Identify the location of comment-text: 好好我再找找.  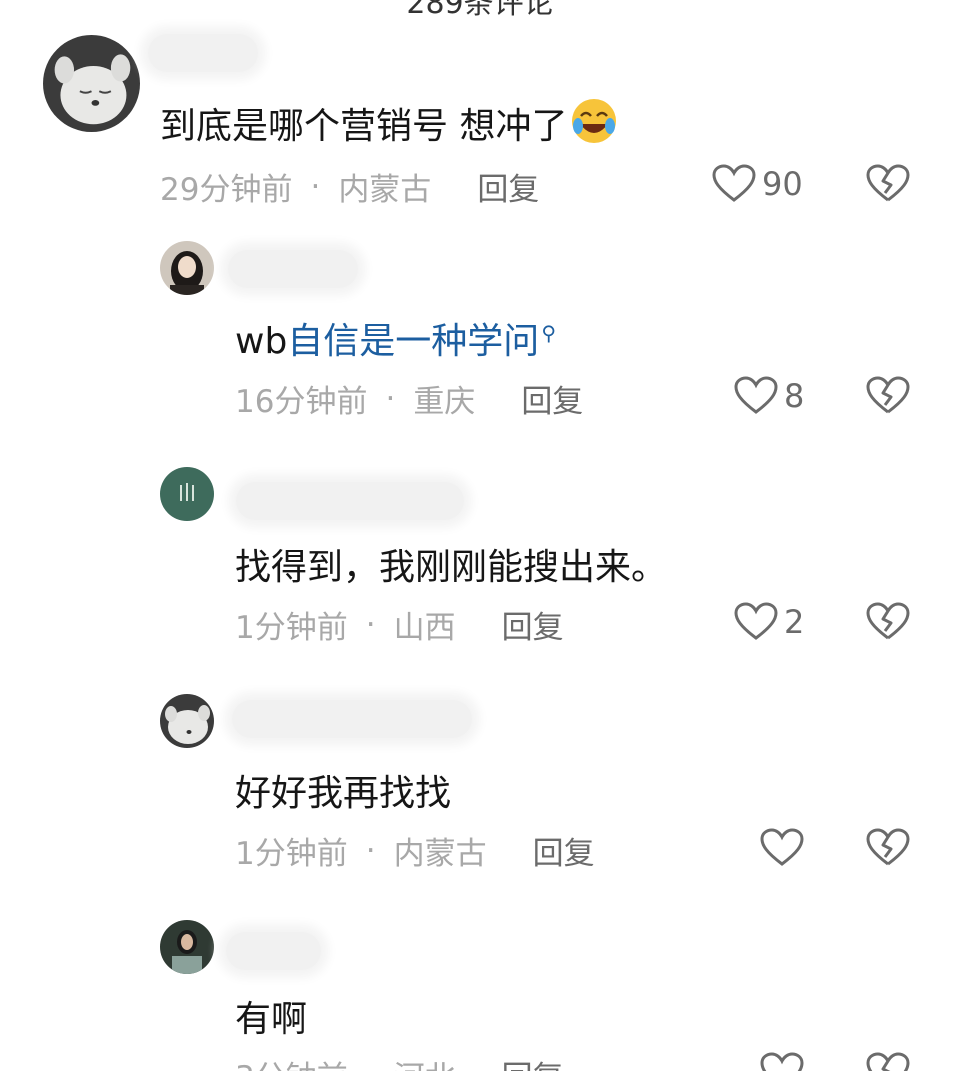
(343, 793).